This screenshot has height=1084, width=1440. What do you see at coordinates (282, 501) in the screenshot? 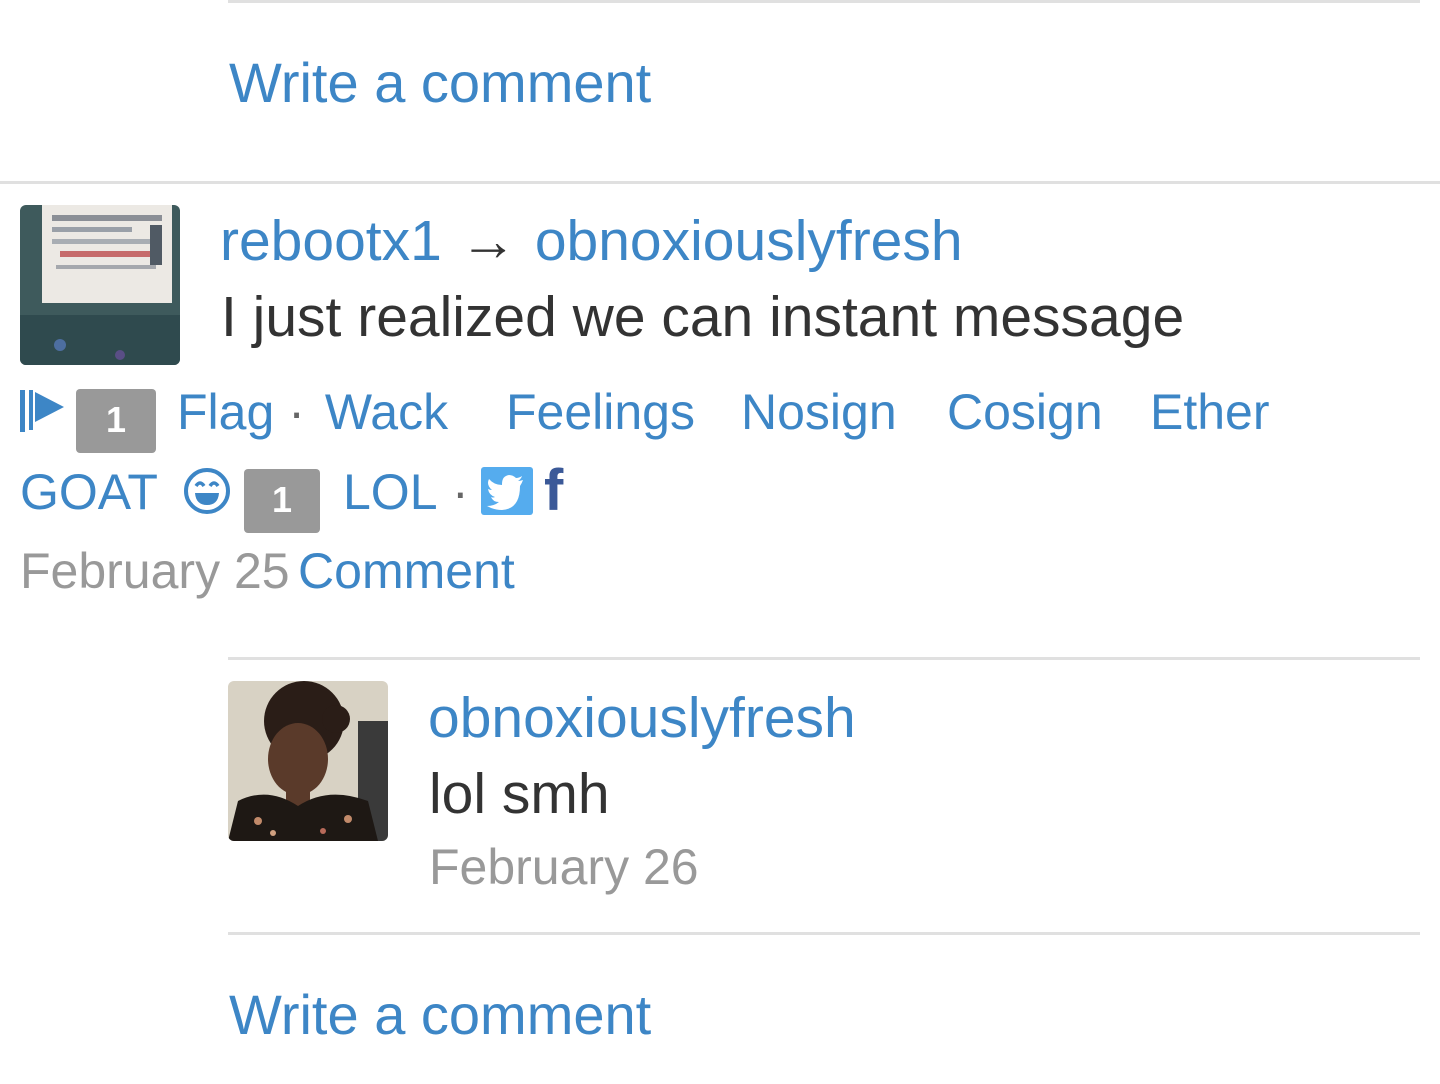
I see `lol-count-badge: 1` at bounding box center [282, 501].